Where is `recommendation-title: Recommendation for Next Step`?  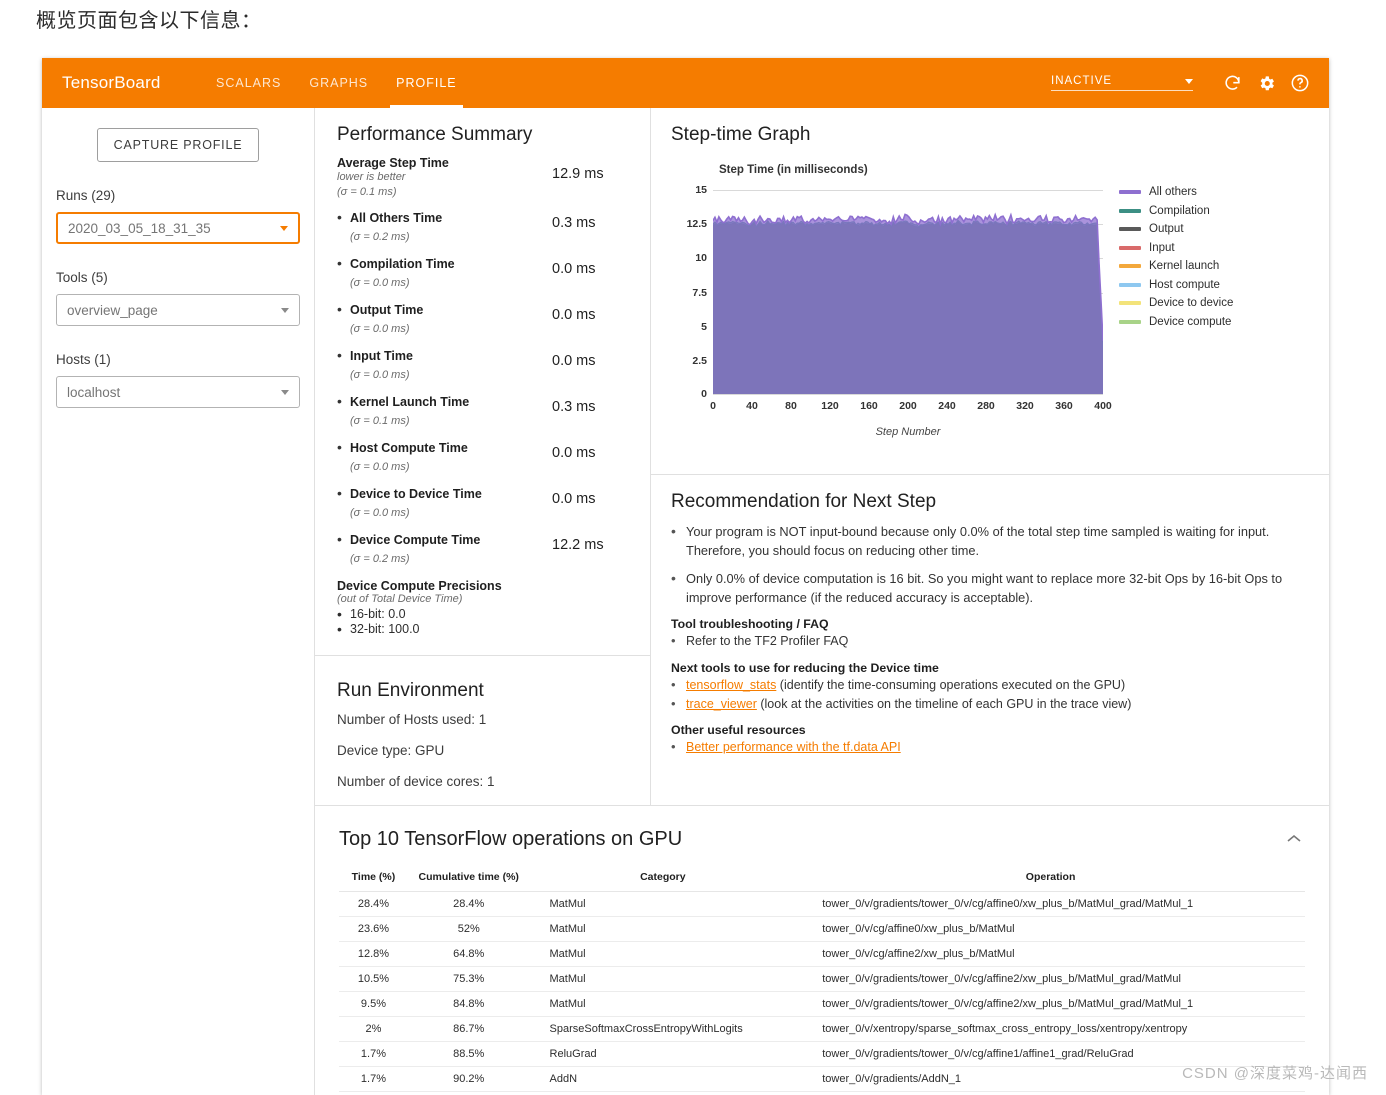
recommendation-title: Recommendation for Next Step is located at coordinates (804, 501).